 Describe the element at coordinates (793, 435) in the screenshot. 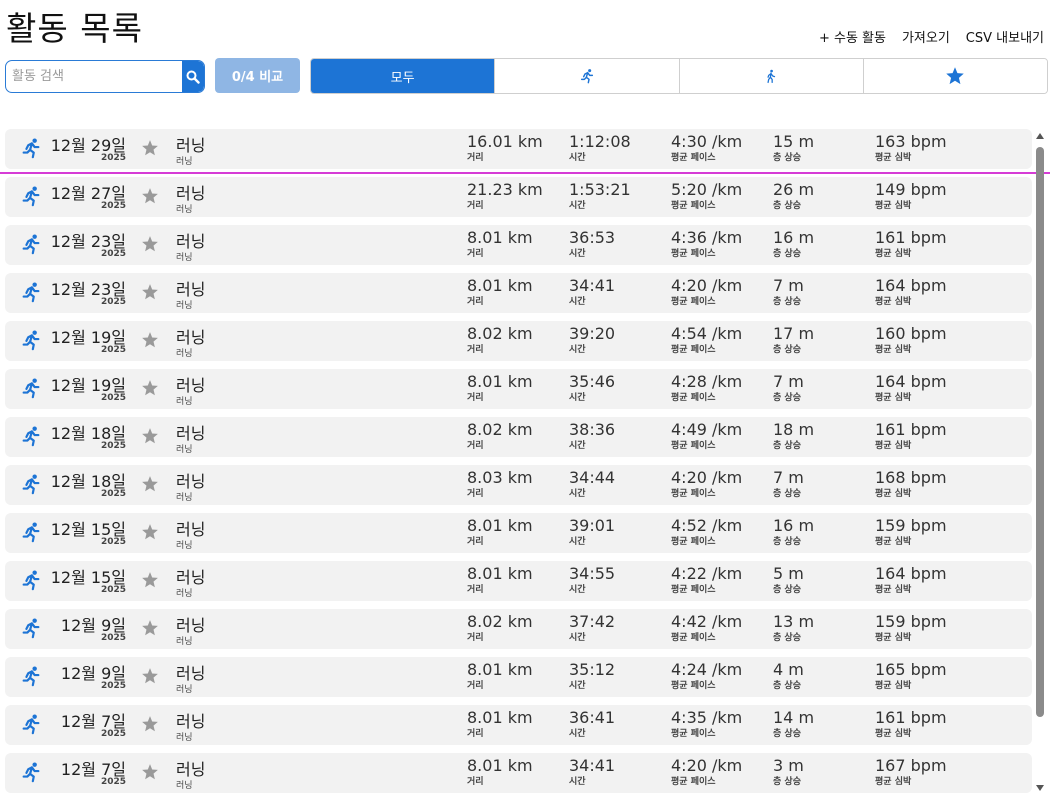

I see `elevation-stat: 18 m 층 상승` at that location.